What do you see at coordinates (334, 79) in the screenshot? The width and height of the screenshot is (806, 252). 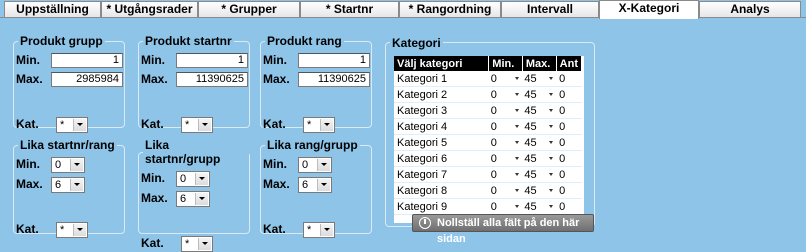 I see `produkt-rang-max-input: 11390625` at bounding box center [334, 79].